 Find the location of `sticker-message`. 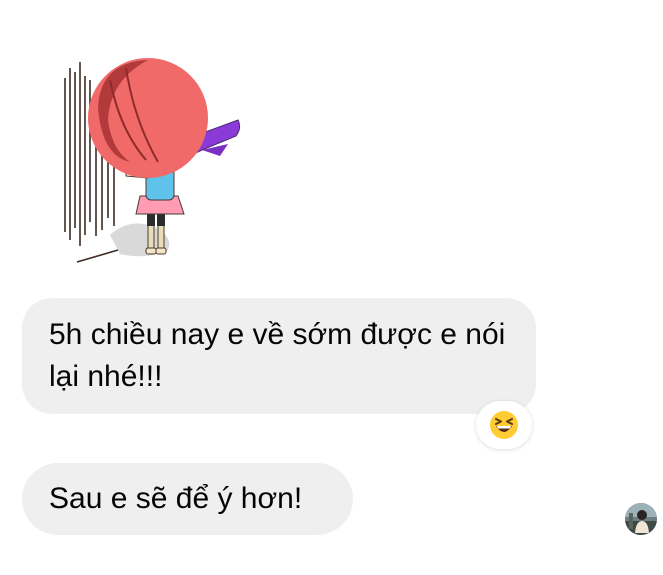

sticker-message is located at coordinates (155, 162).